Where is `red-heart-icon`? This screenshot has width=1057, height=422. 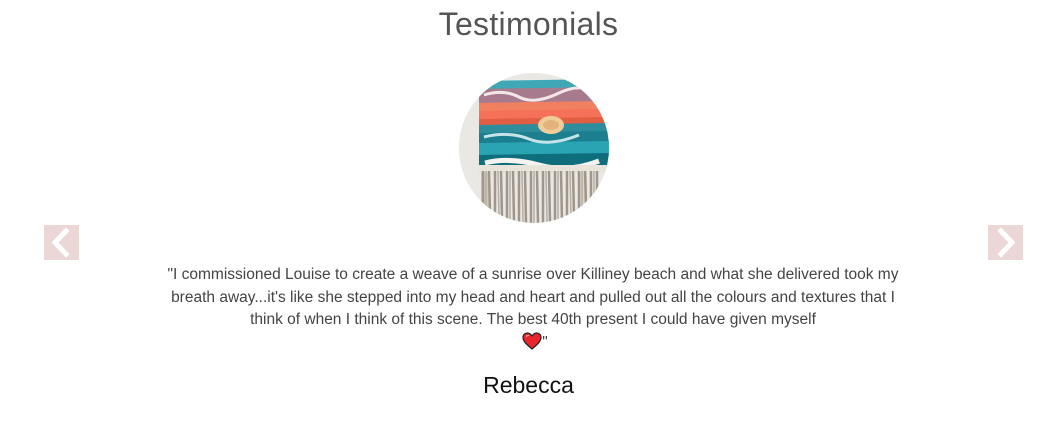 red-heart-icon is located at coordinates (532, 340).